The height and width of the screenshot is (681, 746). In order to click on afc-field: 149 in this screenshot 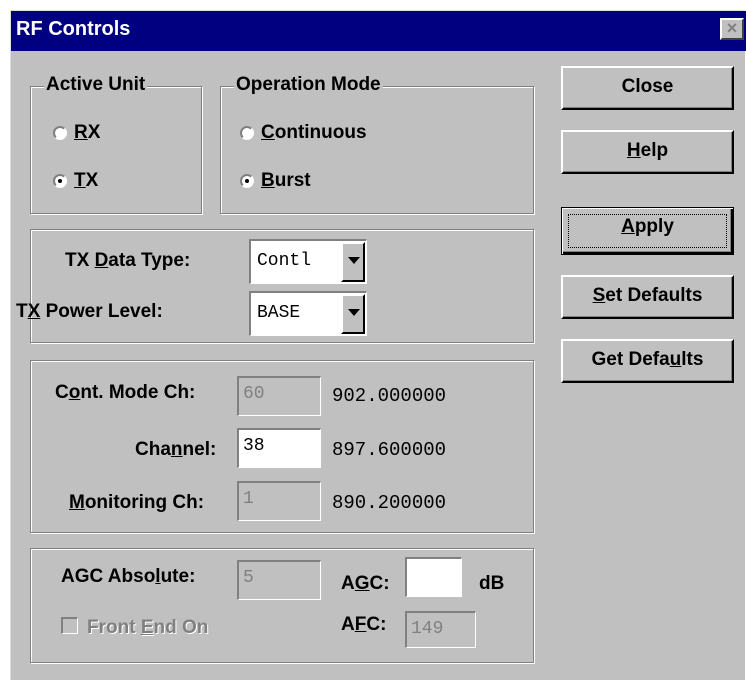, I will do `click(440, 629)`.